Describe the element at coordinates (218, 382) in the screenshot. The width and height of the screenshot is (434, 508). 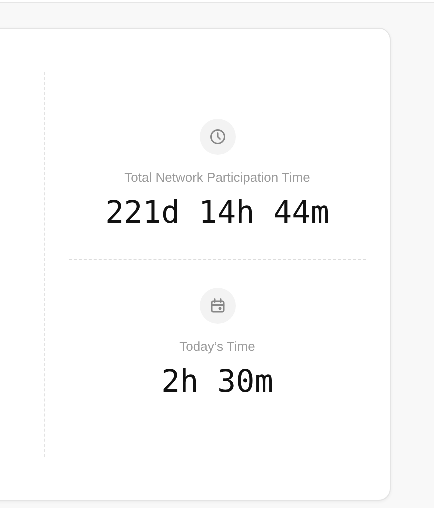
I see `stat-value: 2h 30m` at that location.